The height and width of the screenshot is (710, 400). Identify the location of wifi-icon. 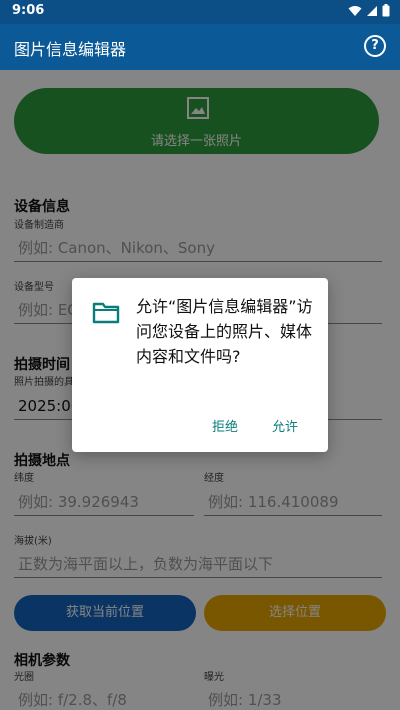
(355, 10).